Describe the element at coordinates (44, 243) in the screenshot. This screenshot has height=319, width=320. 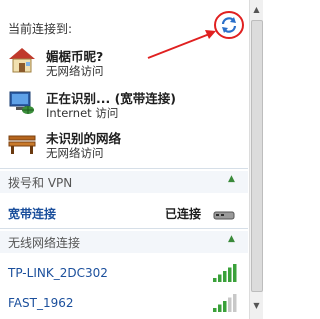
I see `section-label: 无线网络连接` at that location.